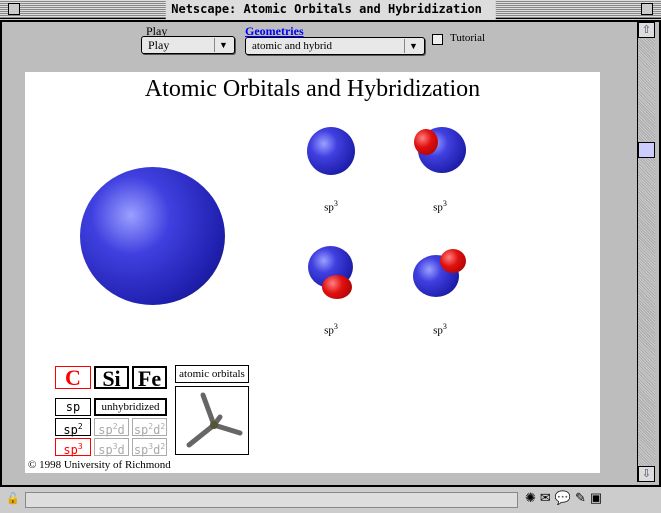 The image size is (661, 513). Describe the element at coordinates (111, 447) in the screenshot. I see `hybrid-sp3d-button: sp3d` at that location.